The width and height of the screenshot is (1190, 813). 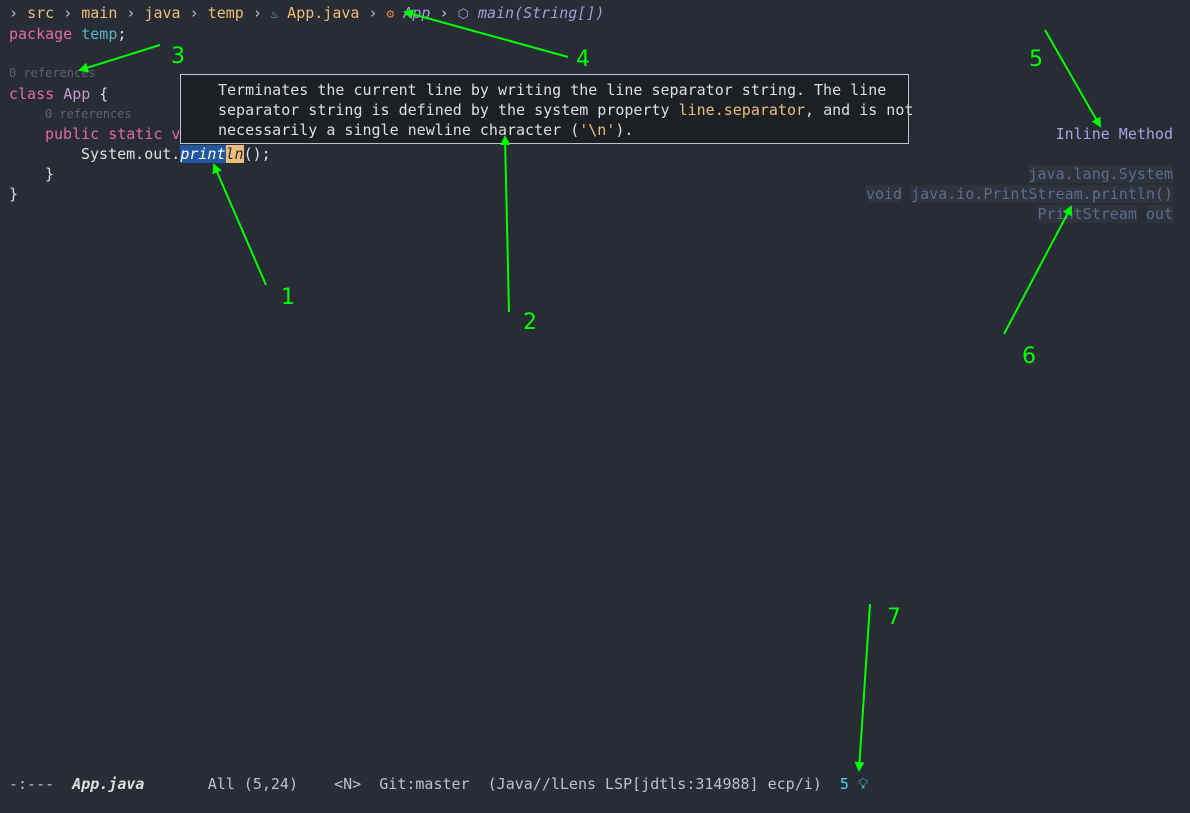 I want to click on vcs-branch: Git:master, so click(x=424, y=784).